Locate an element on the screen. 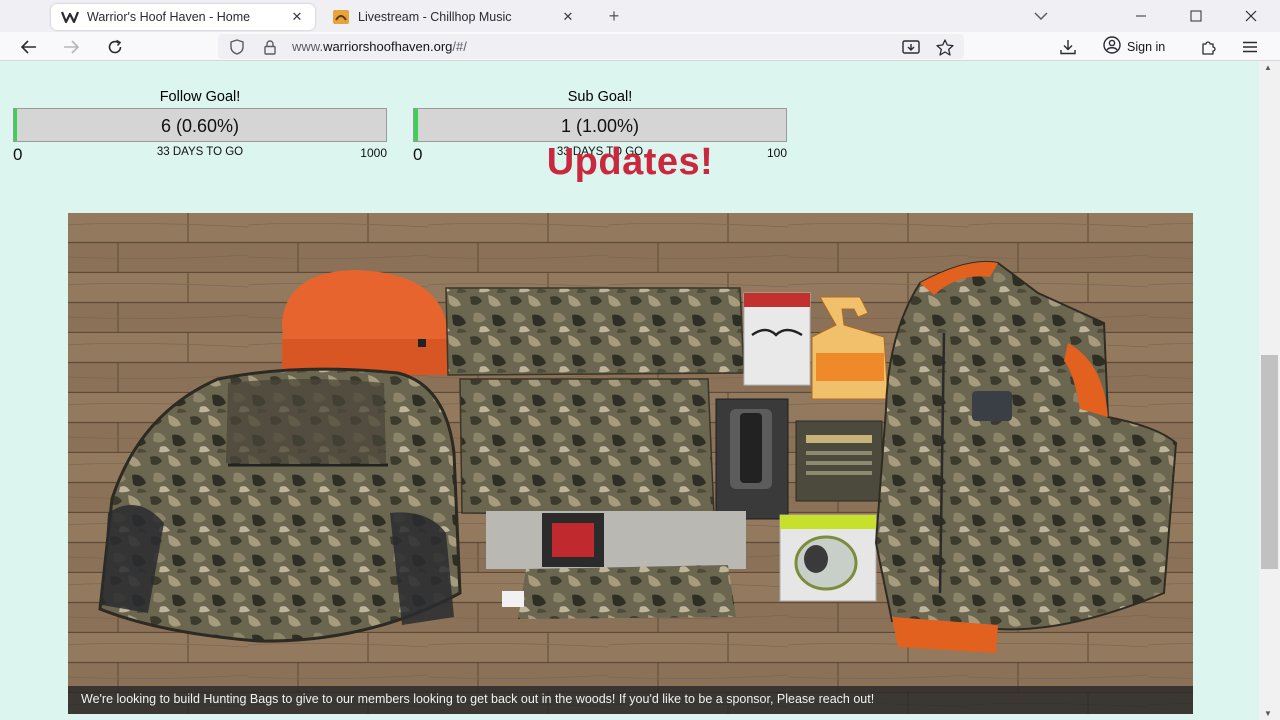 Image resolution: width=1280 pixels, height=720 pixels. hamburger-menu-icon is located at coordinates (1250, 47).